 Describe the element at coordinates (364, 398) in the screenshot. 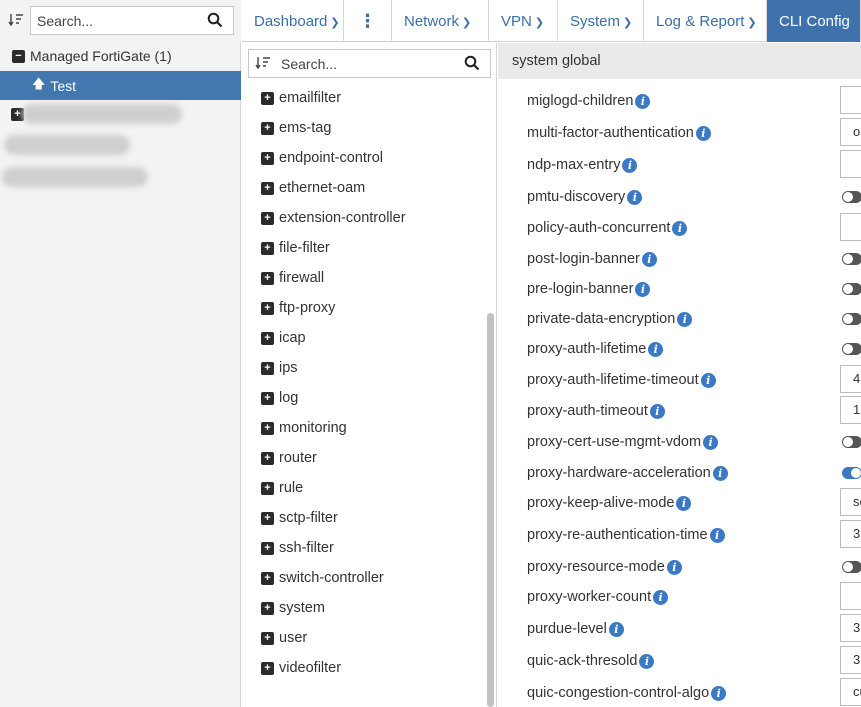

I see `command-item-log: + log` at that location.